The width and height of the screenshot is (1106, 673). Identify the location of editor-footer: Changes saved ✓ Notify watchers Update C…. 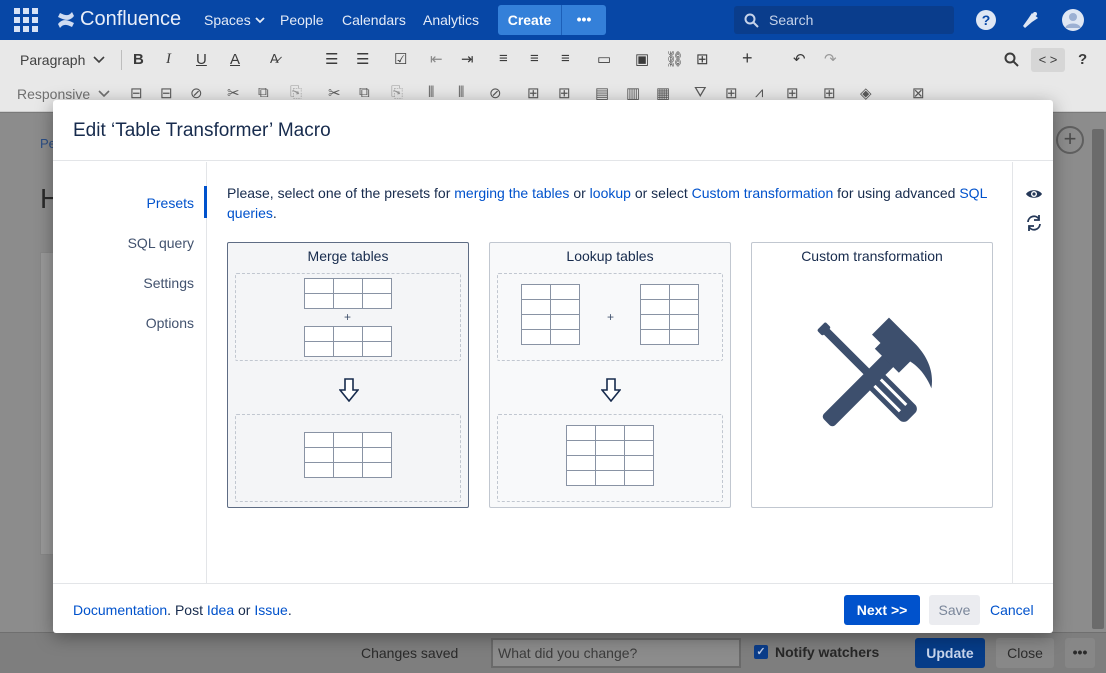
(553, 652).